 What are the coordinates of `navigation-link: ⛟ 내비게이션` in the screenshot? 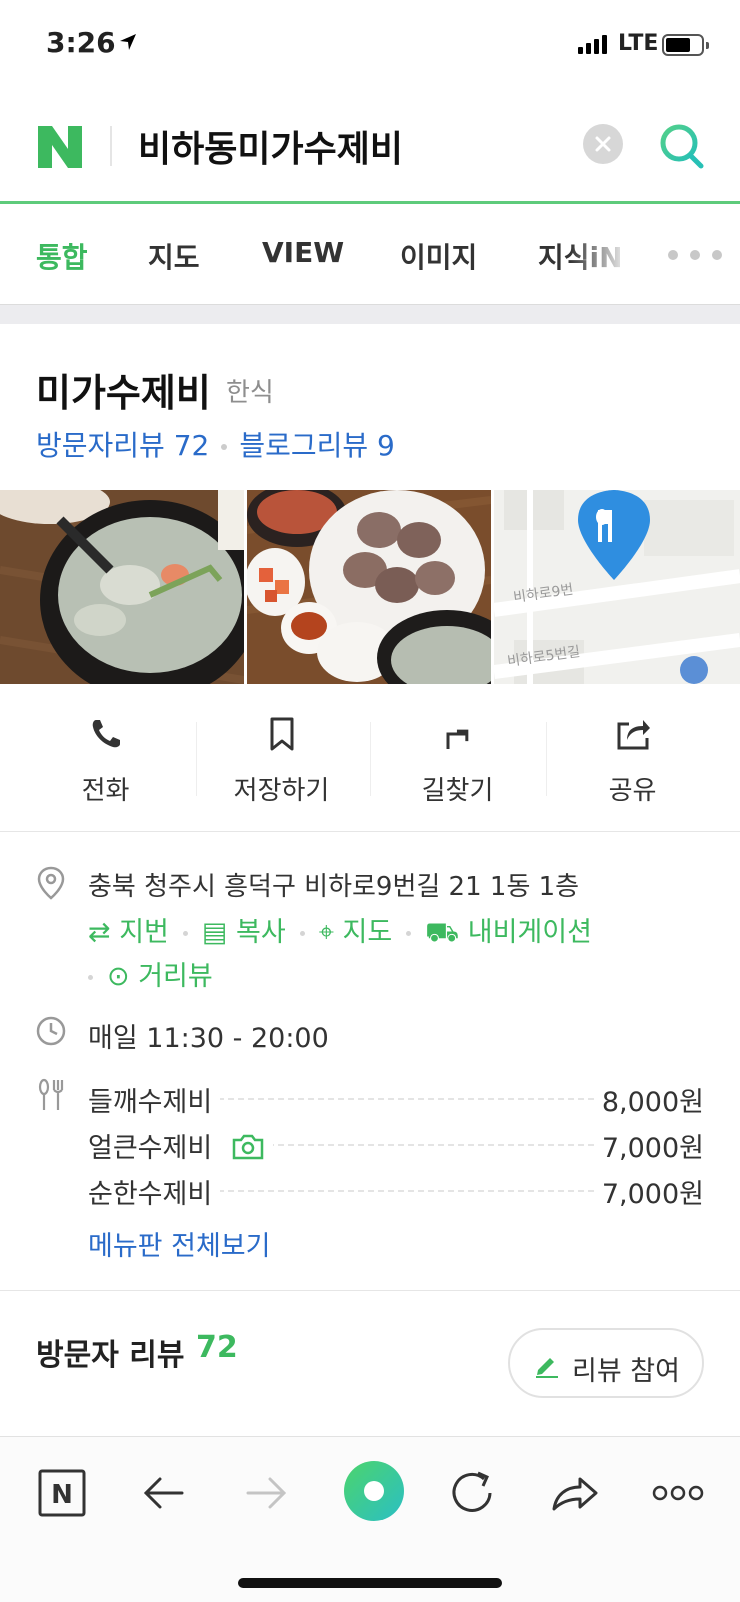 It's located at (508, 932).